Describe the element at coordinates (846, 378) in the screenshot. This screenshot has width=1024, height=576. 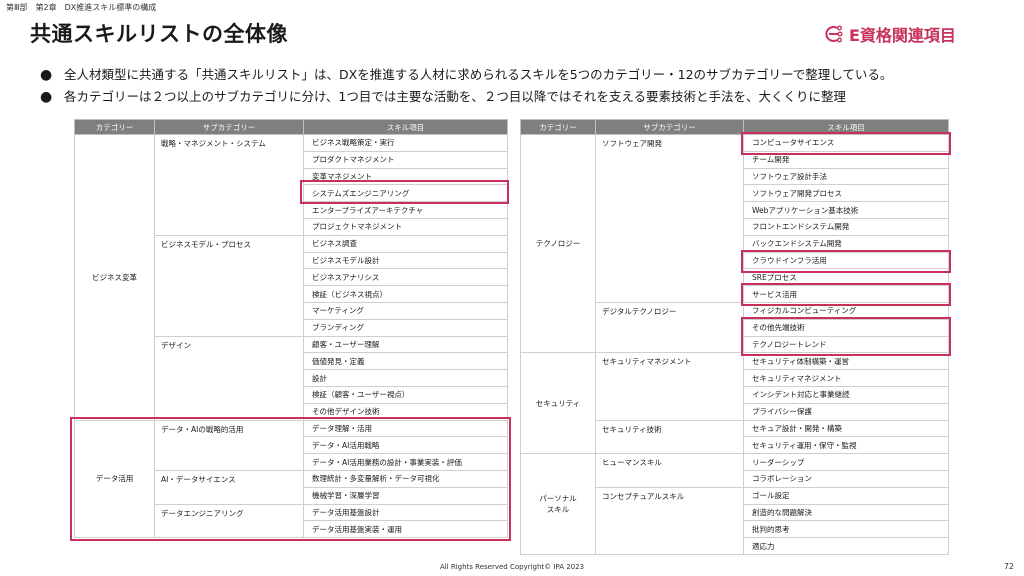
I see `skill-cell: セキュリティマネジメント` at that location.